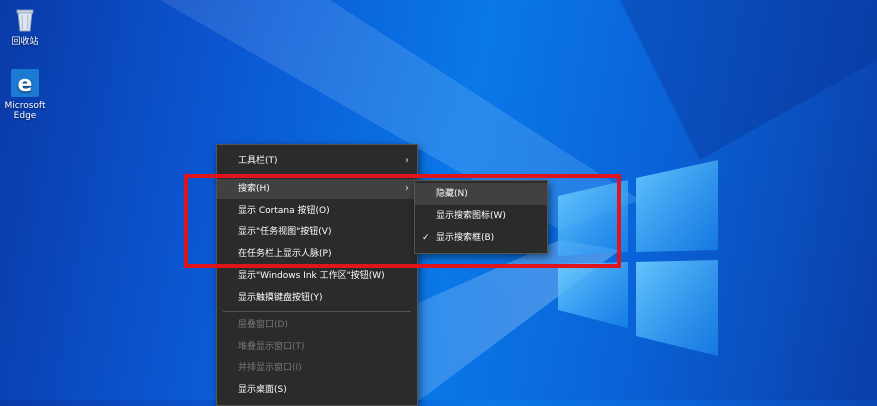 The height and width of the screenshot is (406, 877). I want to click on menu-item-stack-windows: 堆叠显示窗口(T), so click(317, 347).